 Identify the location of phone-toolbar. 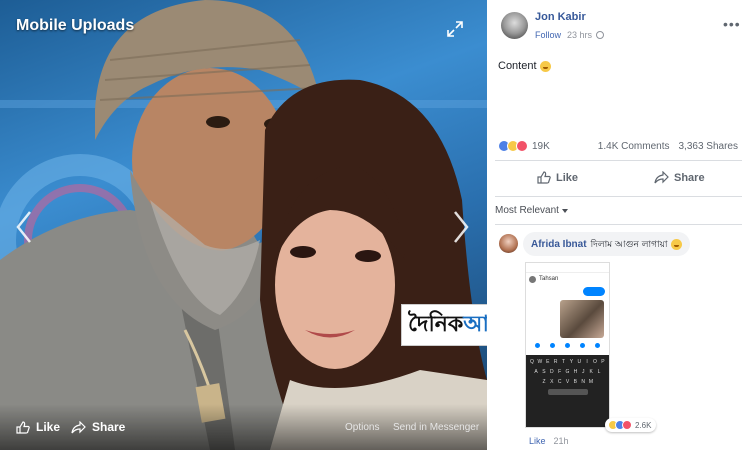
(567, 346).